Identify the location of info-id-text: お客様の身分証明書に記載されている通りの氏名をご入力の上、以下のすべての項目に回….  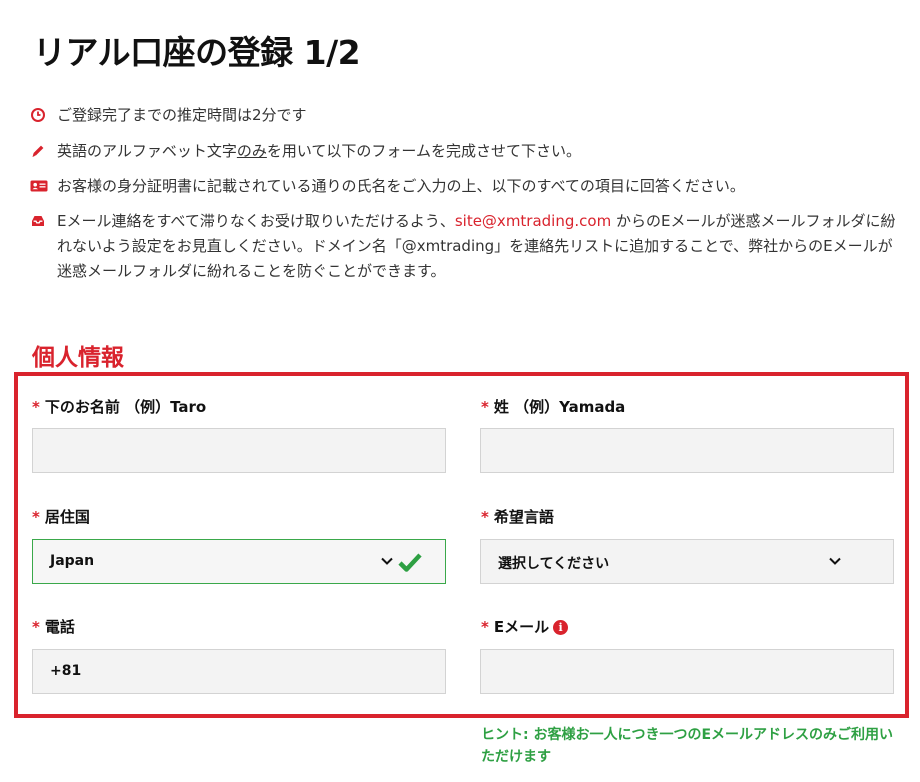
(401, 186).